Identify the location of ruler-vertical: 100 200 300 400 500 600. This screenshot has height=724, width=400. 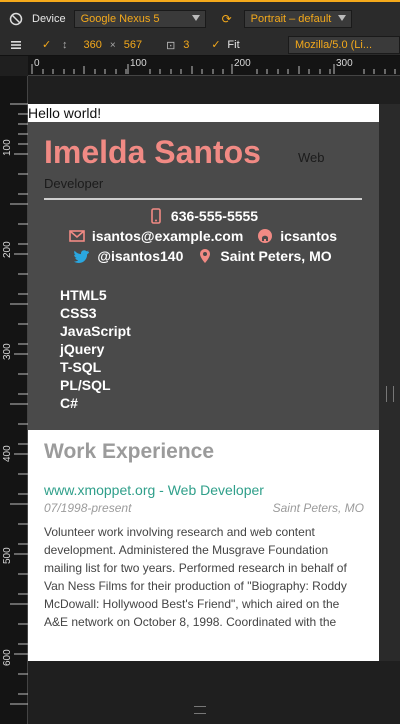
(14, 400).